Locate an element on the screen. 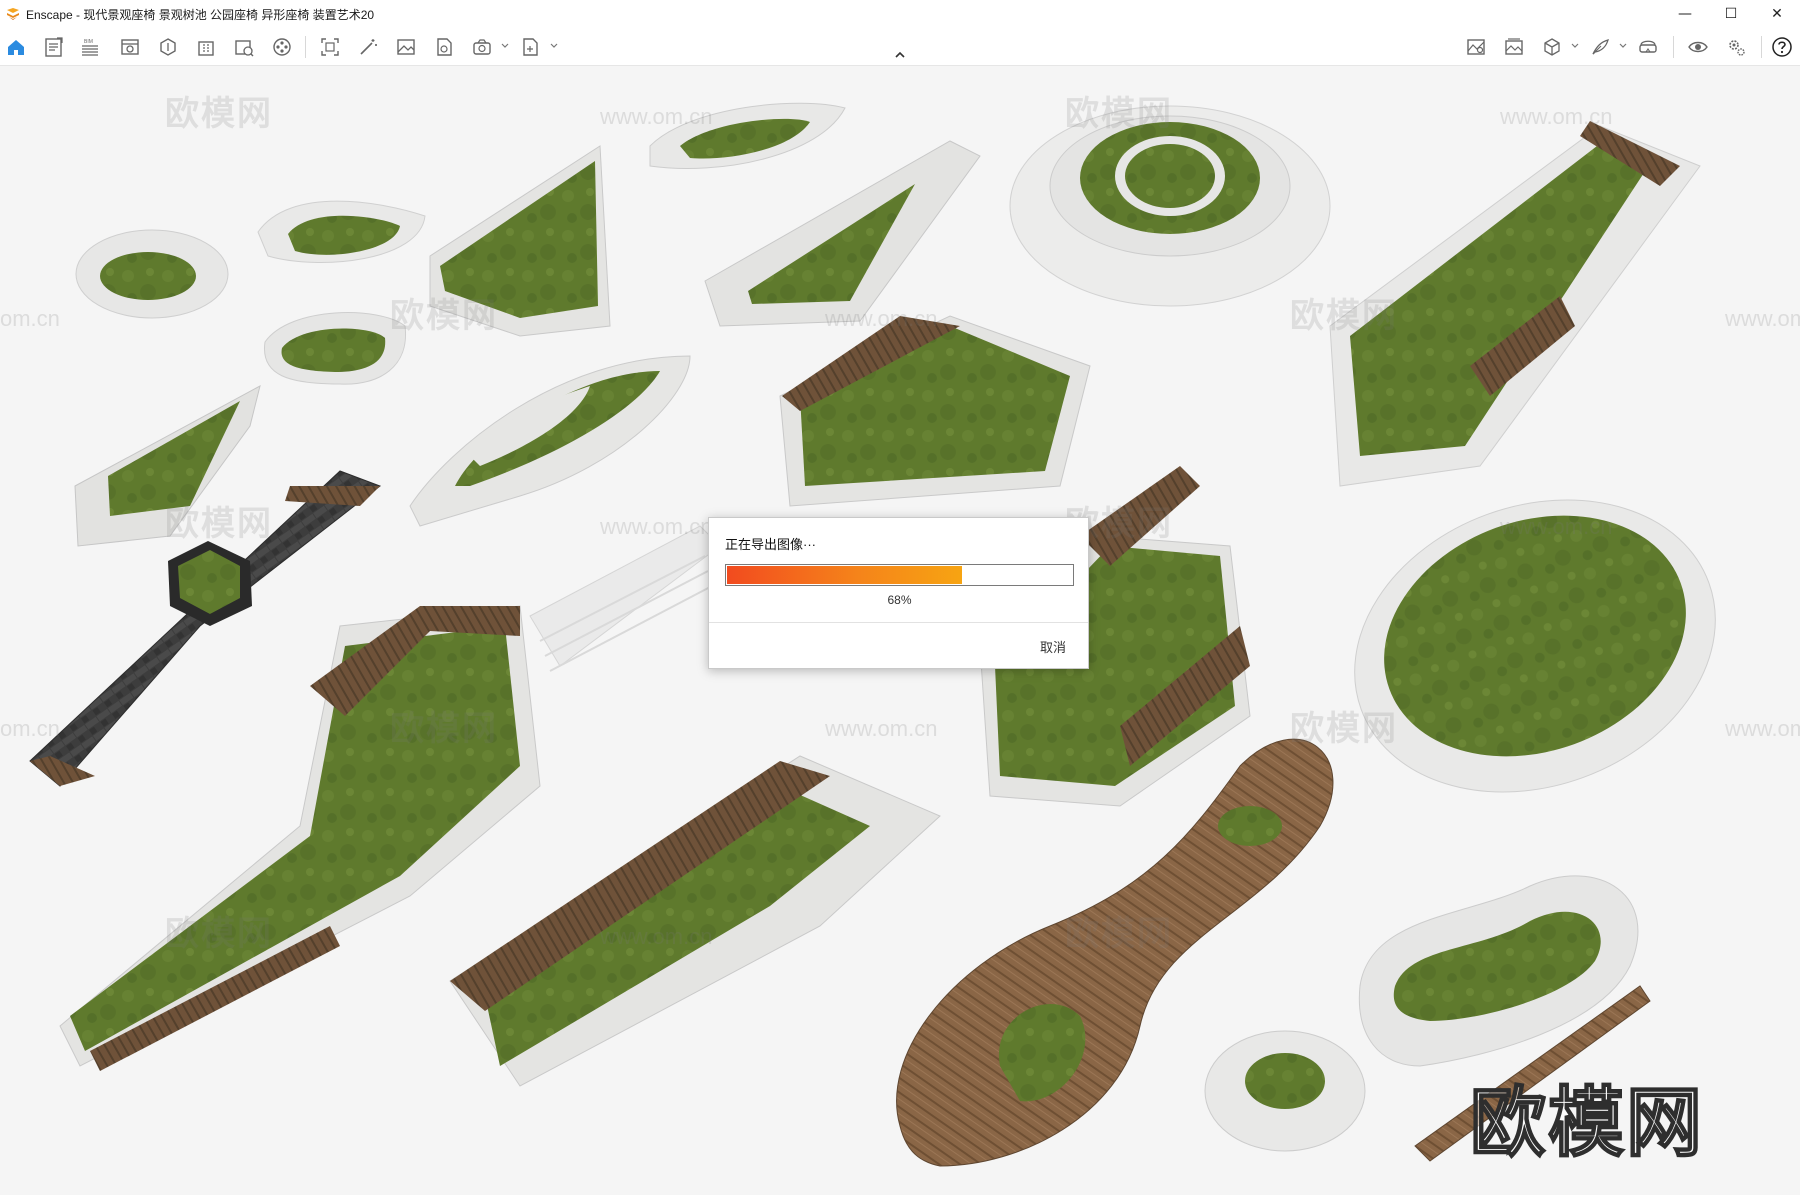 The height and width of the screenshot is (1195, 1800). magic-wand-icon is located at coordinates (368, 47).